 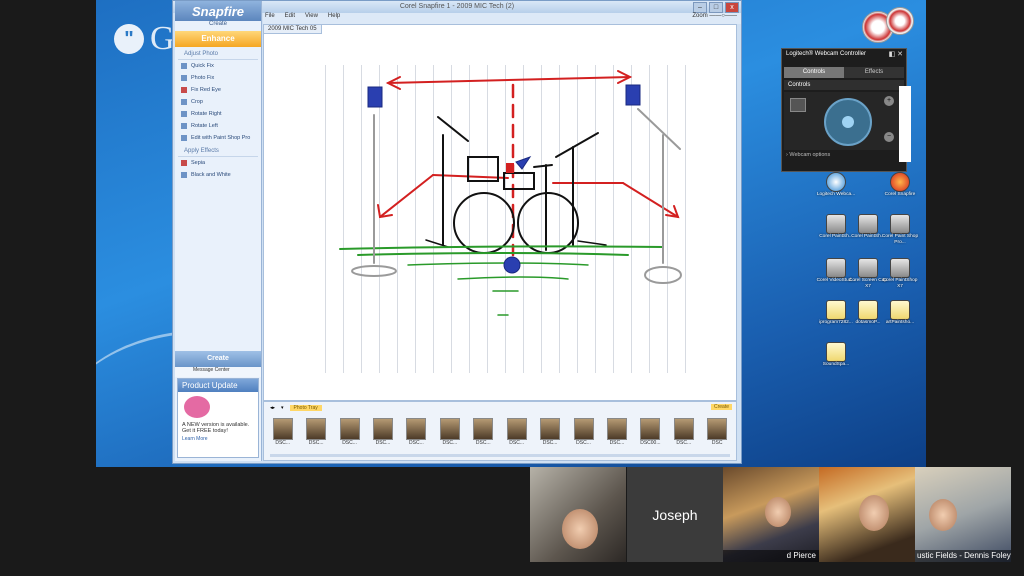 What do you see at coordinates (218, 175) in the screenshot?
I see `panel-item-bw: Black and White` at bounding box center [218, 175].